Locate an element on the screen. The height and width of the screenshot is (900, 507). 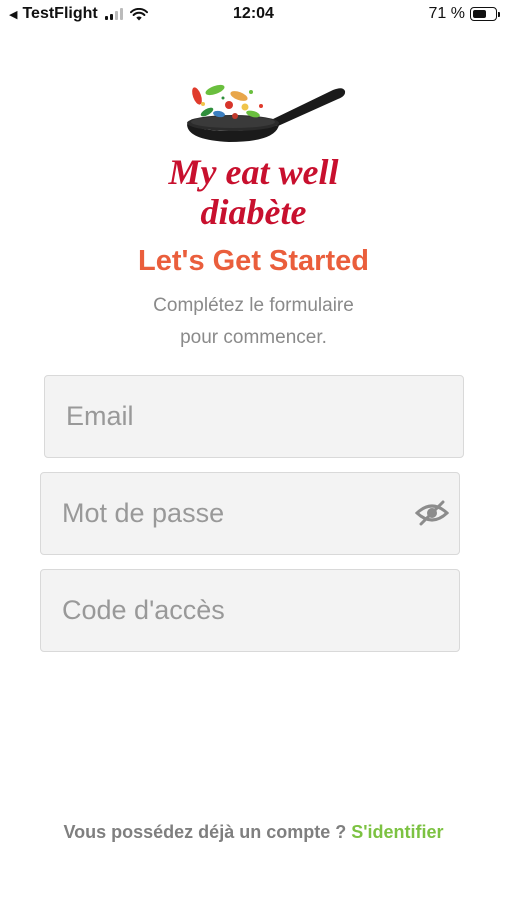
battery-icon is located at coordinates (485, 14).